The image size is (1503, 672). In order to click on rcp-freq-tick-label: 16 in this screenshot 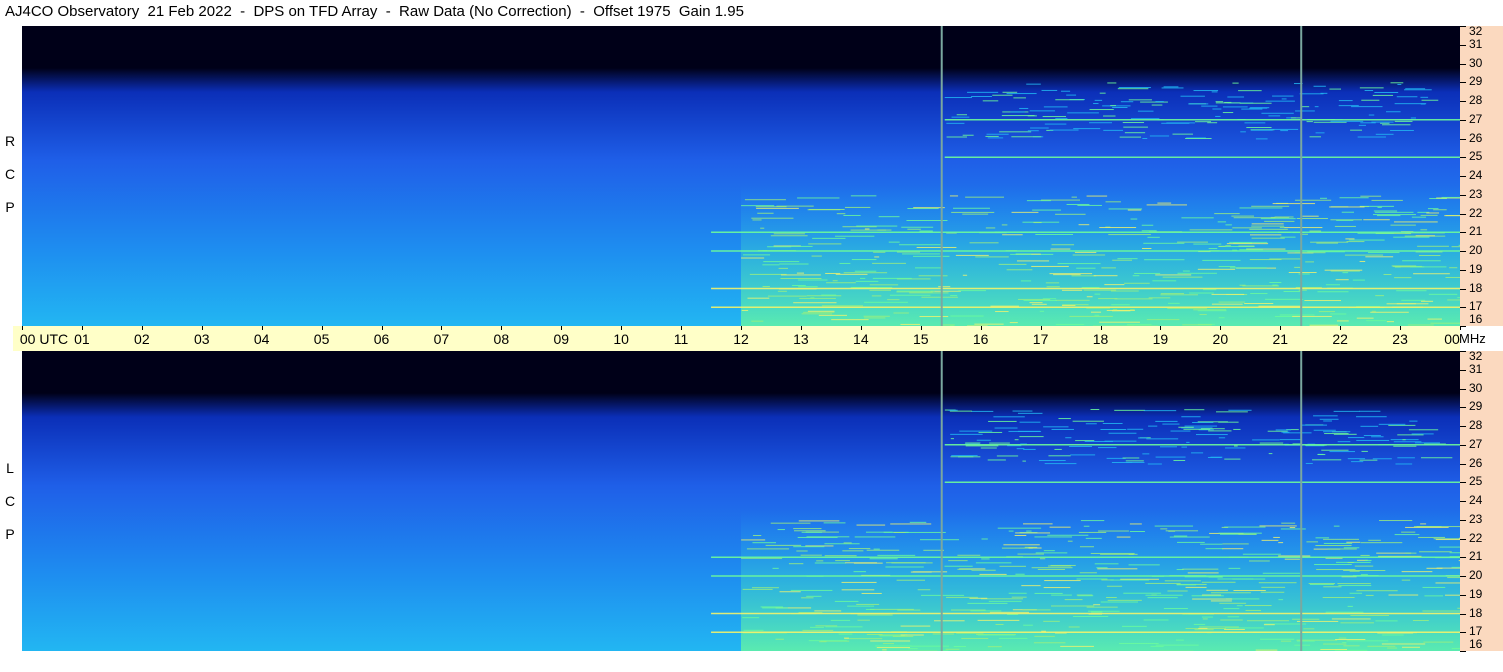, I will do `click(1476, 319)`.